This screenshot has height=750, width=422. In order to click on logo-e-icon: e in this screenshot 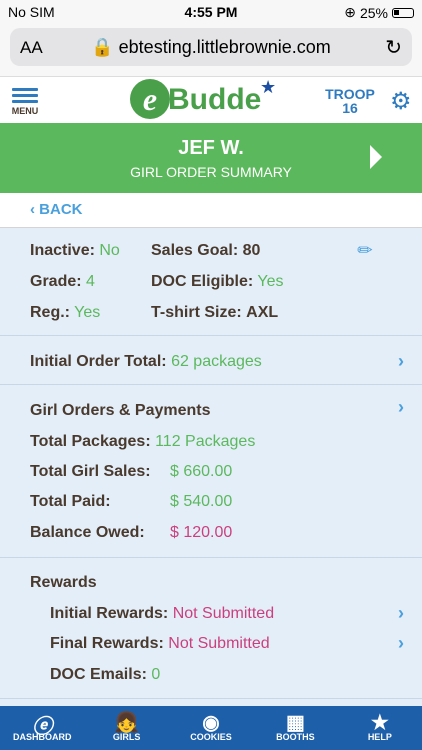, I will do `click(150, 99)`.